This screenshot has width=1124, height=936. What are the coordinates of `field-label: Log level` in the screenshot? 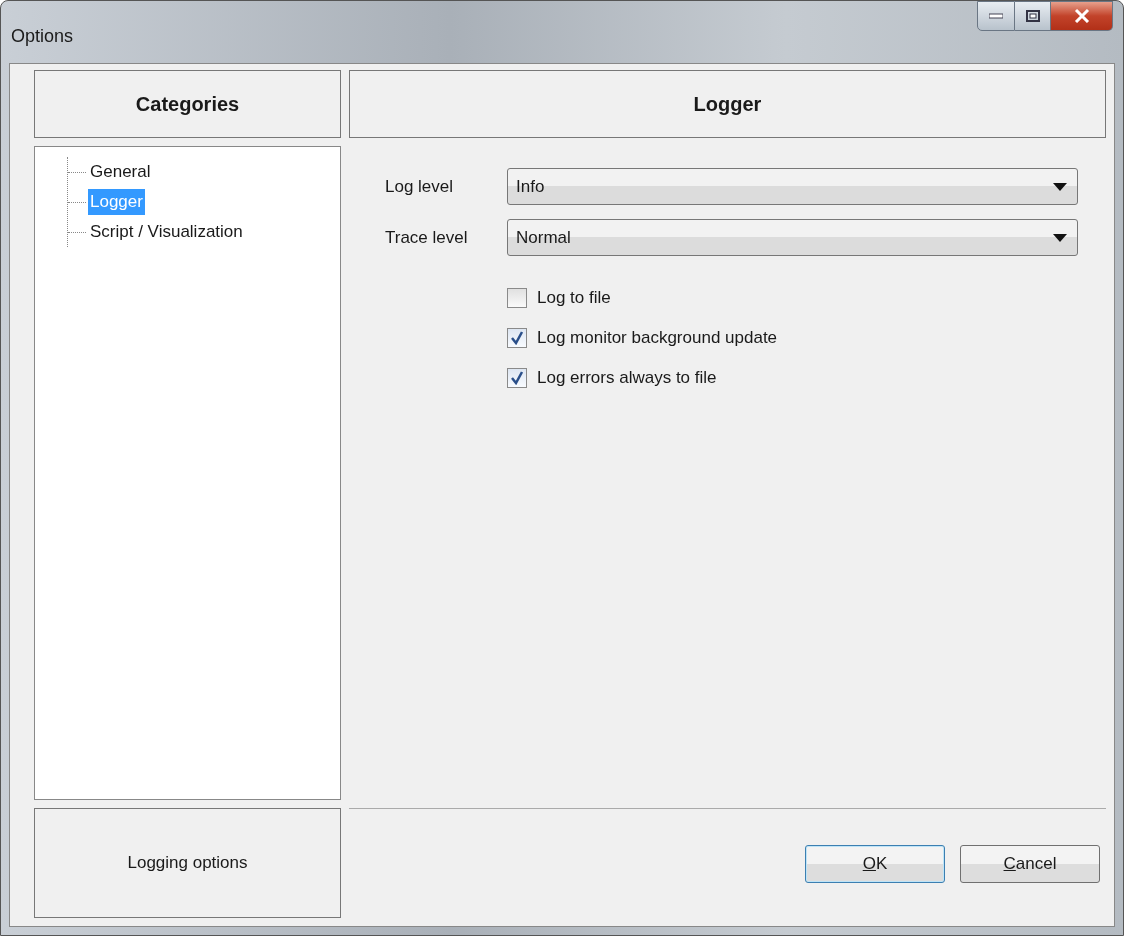 It's located at (420, 186).